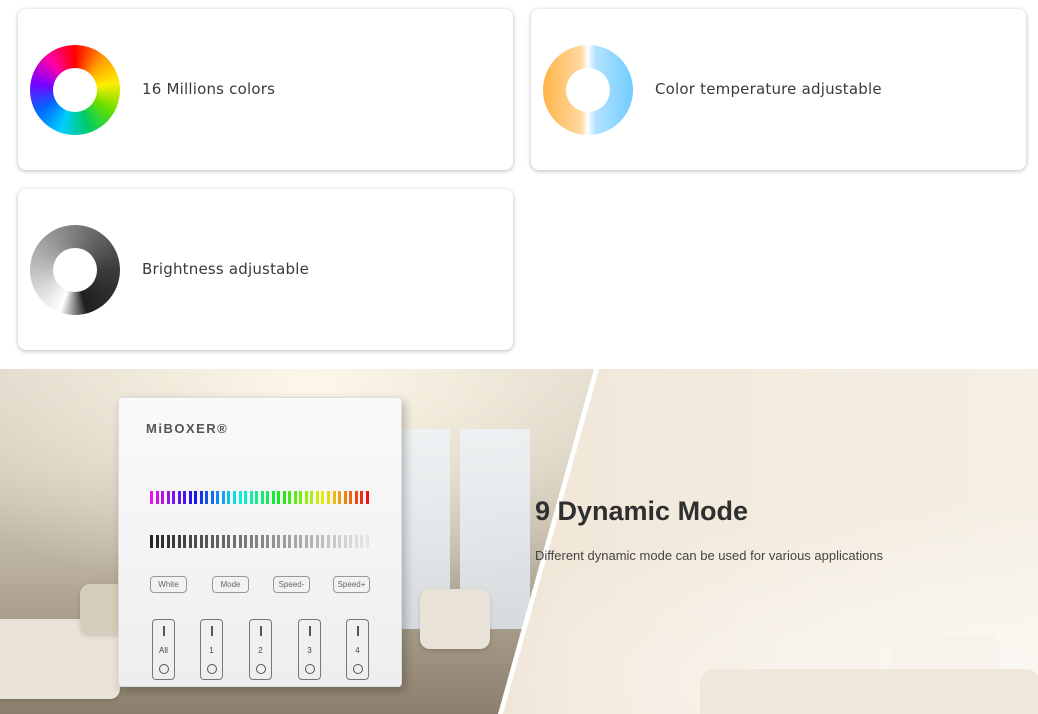 The width and height of the screenshot is (1038, 714). What do you see at coordinates (75, 90) in the screenshot?
I see `rgb-color-ring-icon` at bounding box center [75, 90].